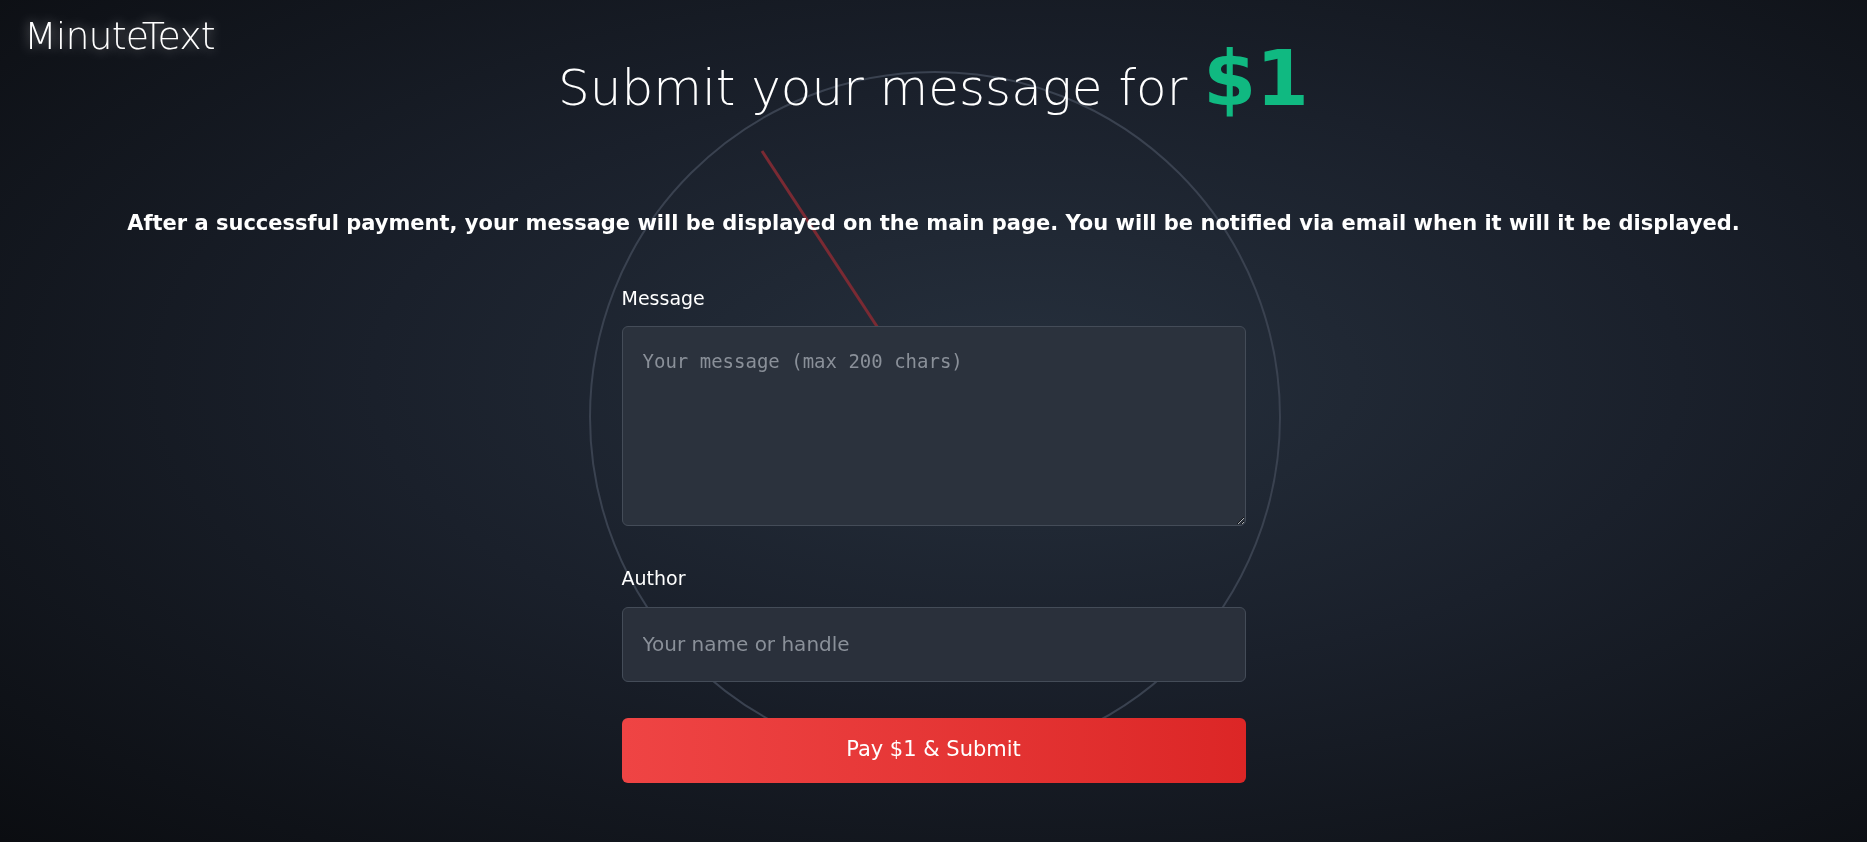  Describe the element at coordinates (1256, 79) in the screenshot. I see `price: $1` at that location.